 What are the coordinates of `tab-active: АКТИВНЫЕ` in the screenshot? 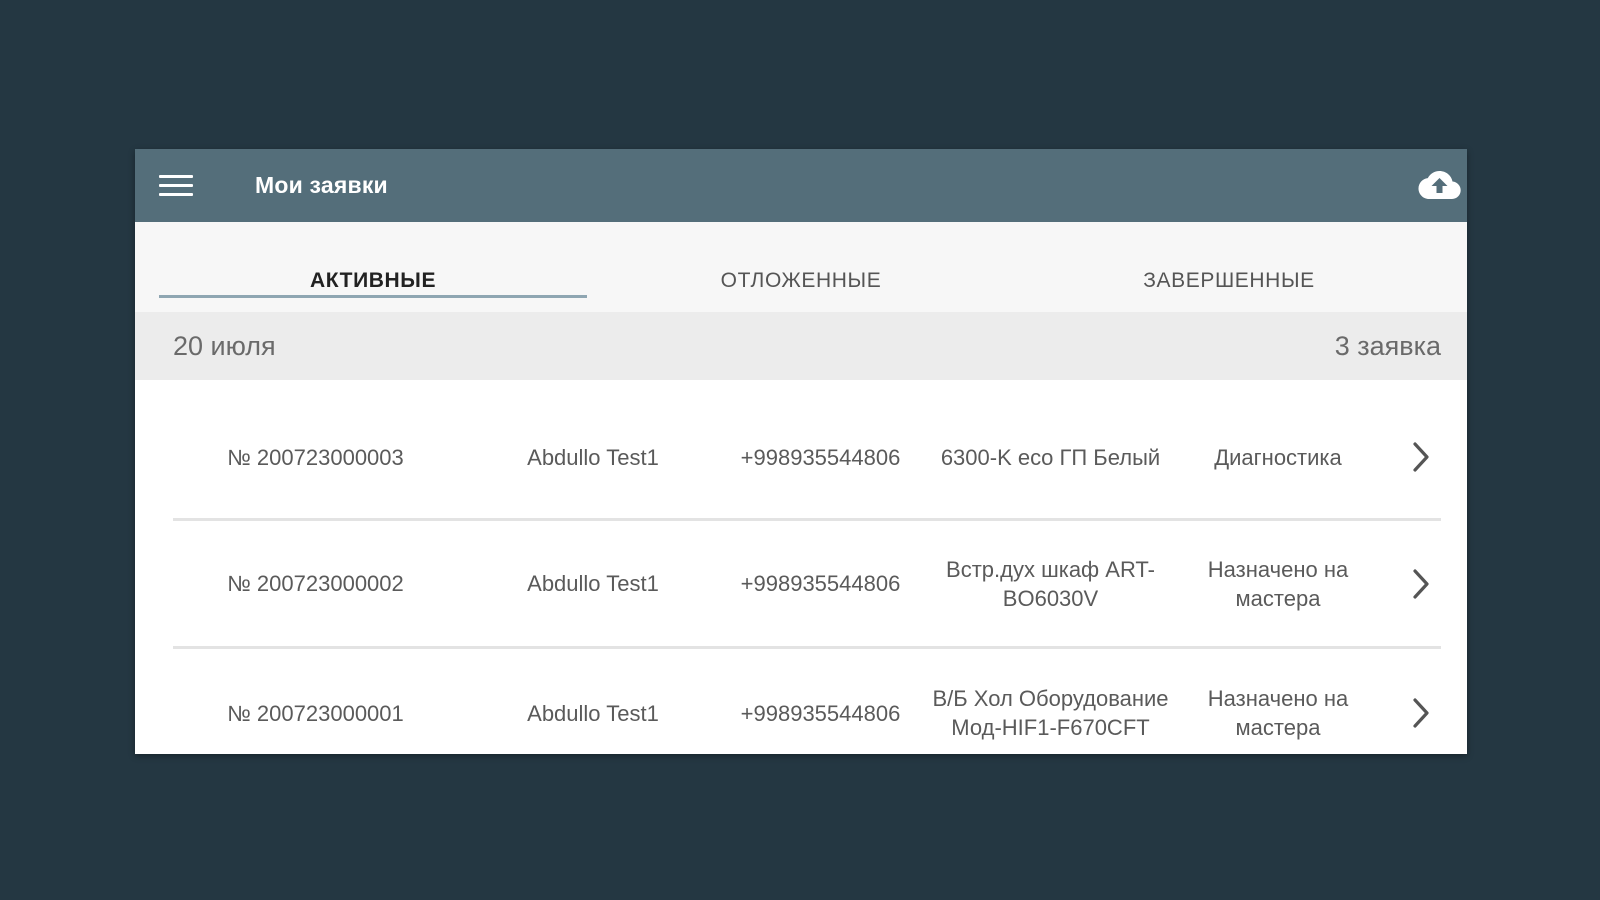 It's located at (373, 267).